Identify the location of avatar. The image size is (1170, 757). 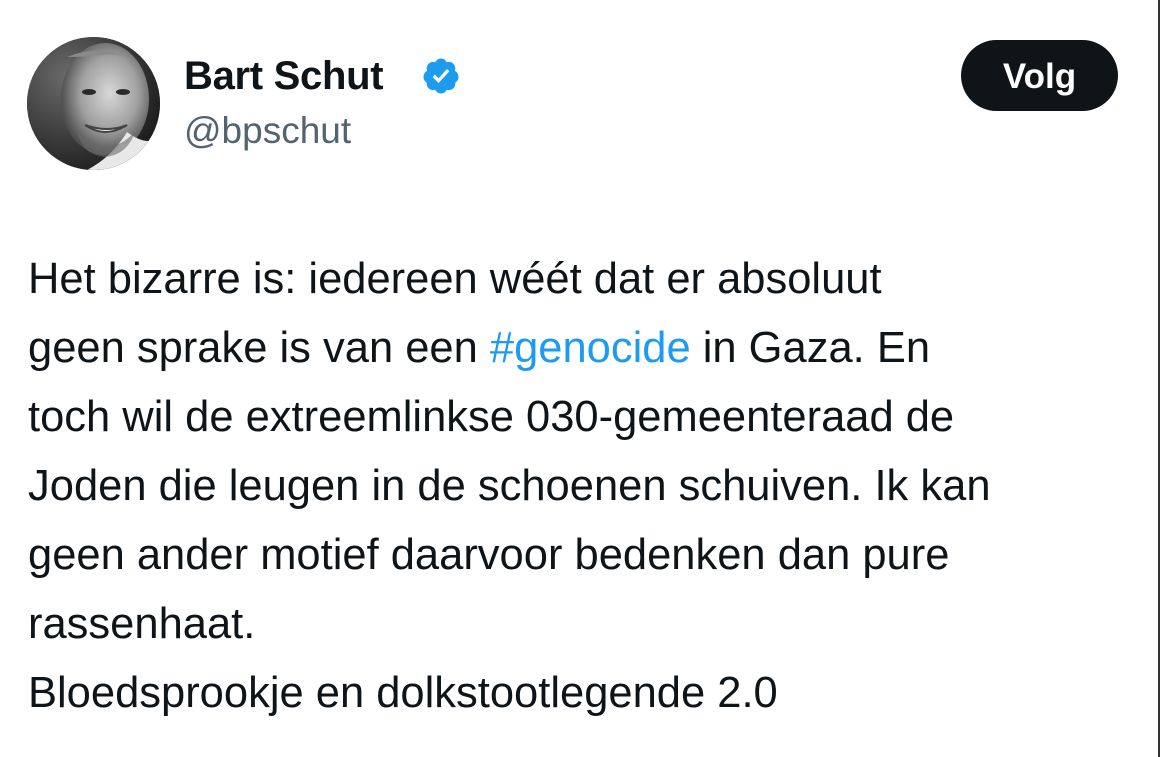
(93, 103).